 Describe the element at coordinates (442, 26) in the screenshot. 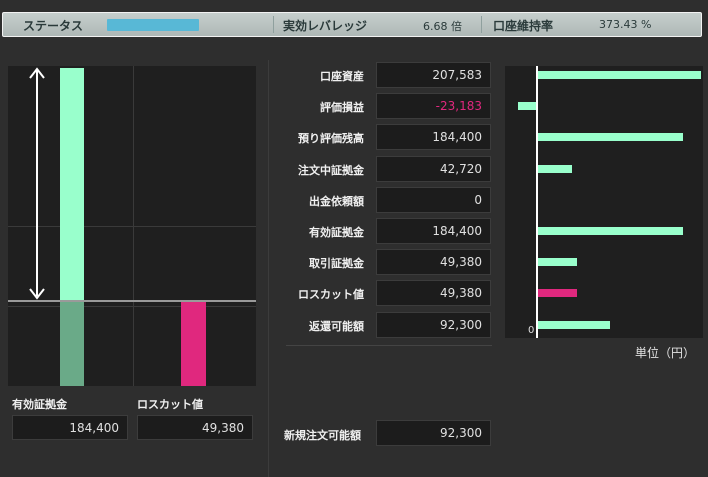

I see `leverage-value: 6.68 倍` at that location.